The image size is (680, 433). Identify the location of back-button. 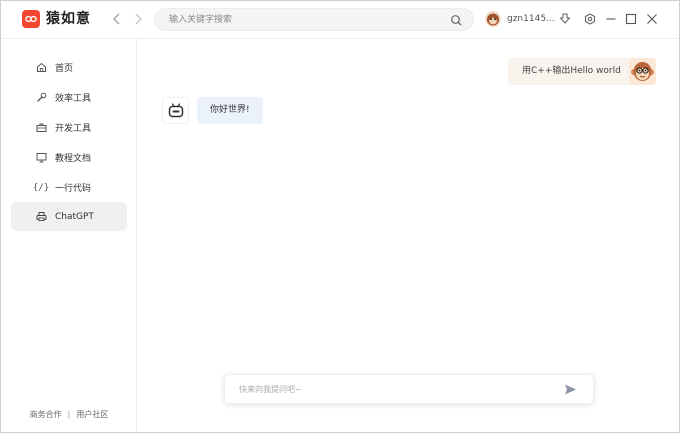
(117, 19).